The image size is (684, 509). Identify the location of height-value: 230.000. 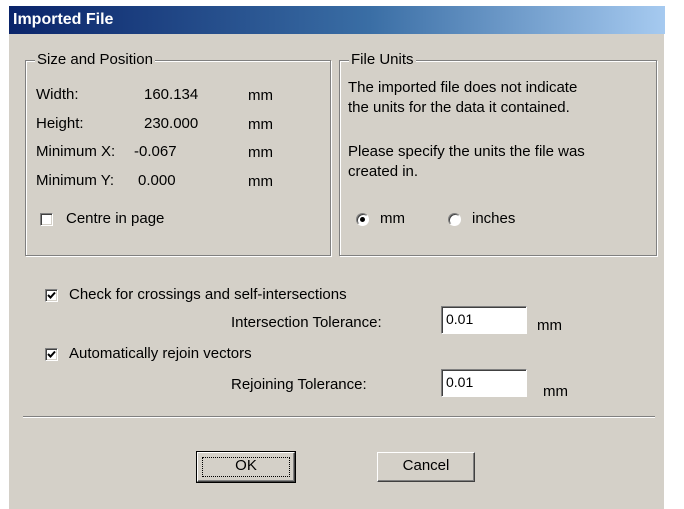
(171, 123).